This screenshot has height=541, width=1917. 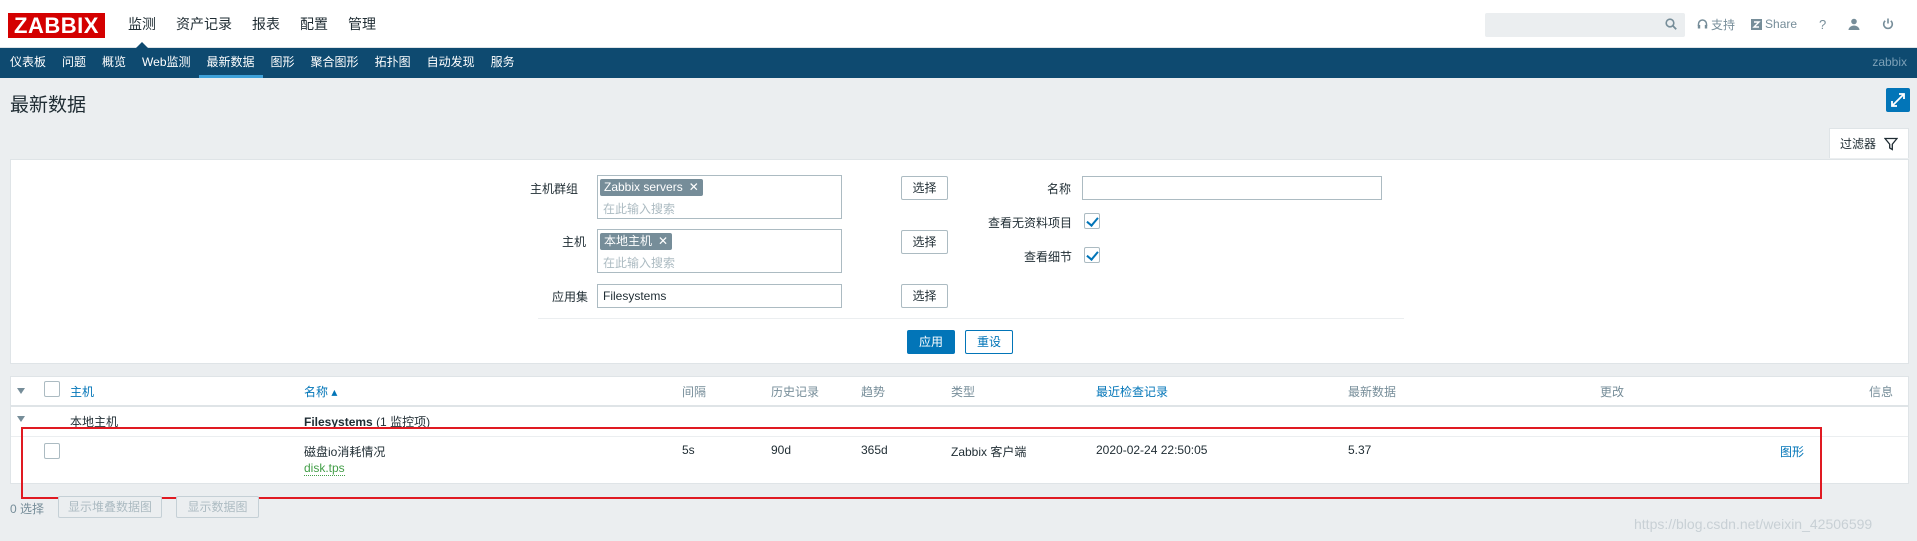 What do you see at coordinates (1059, 189) in the screenshot?
I see `name-label: 名称` at bounding box center [1059, 189].